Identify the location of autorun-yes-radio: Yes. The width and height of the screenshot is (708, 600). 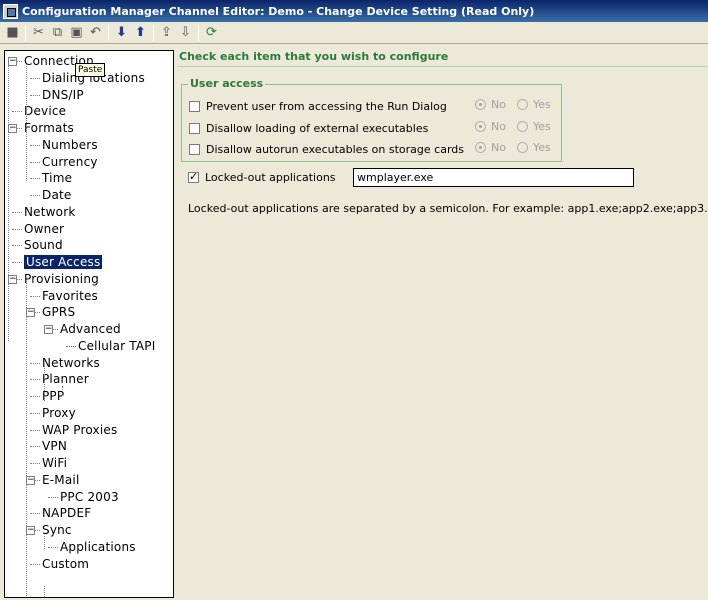
(534, 147).